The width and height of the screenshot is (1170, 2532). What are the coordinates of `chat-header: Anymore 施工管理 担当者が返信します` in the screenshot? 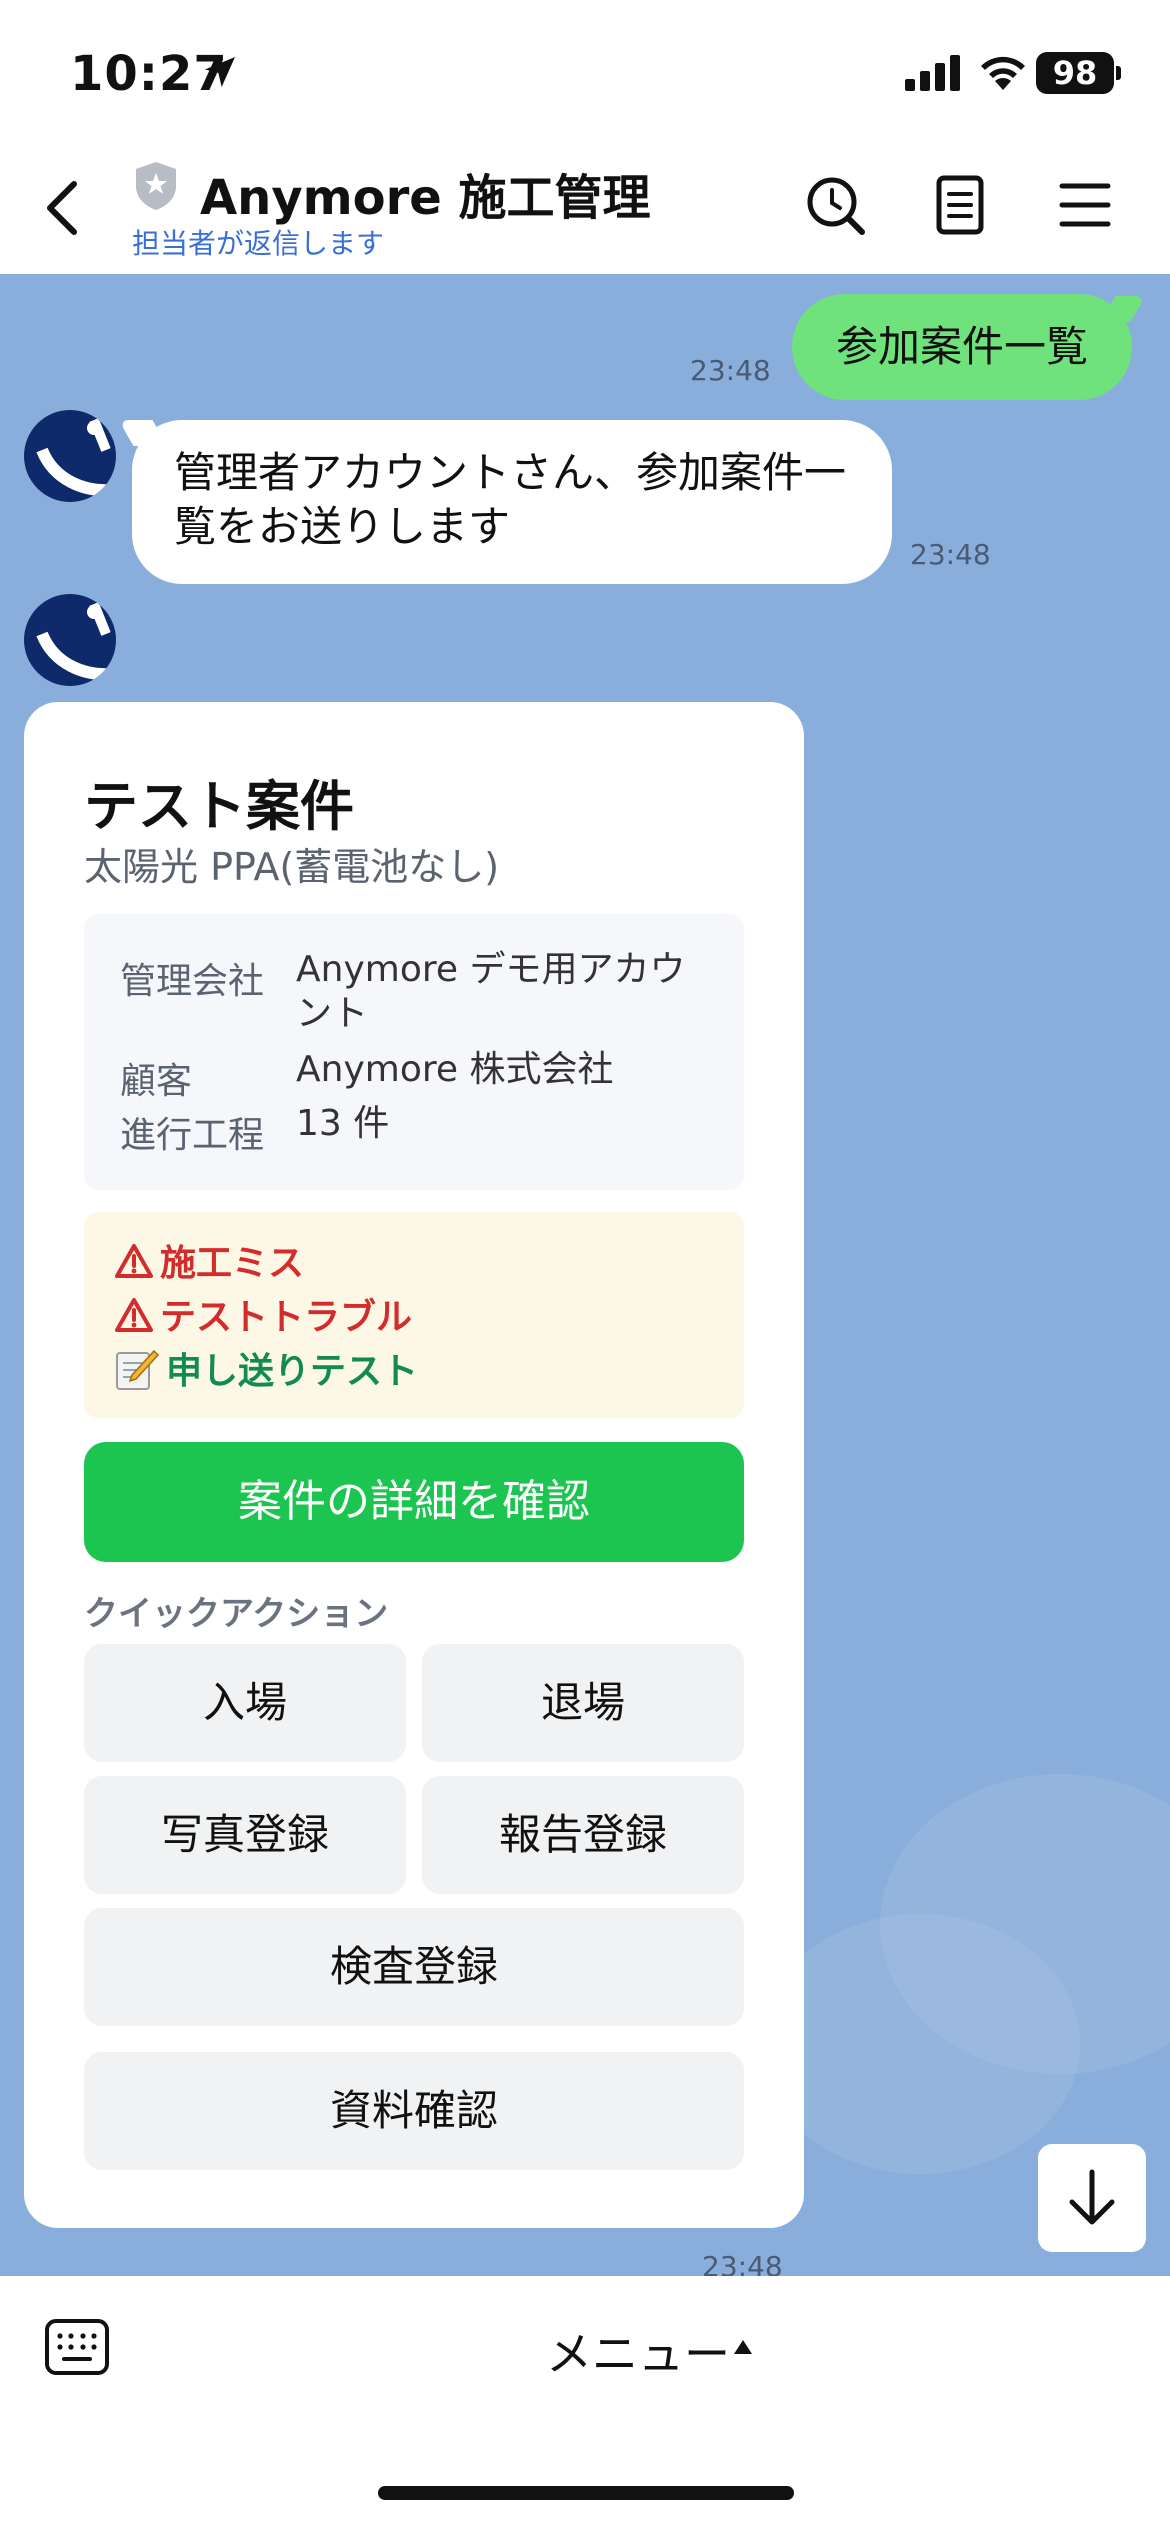 It's located at (585, 207).